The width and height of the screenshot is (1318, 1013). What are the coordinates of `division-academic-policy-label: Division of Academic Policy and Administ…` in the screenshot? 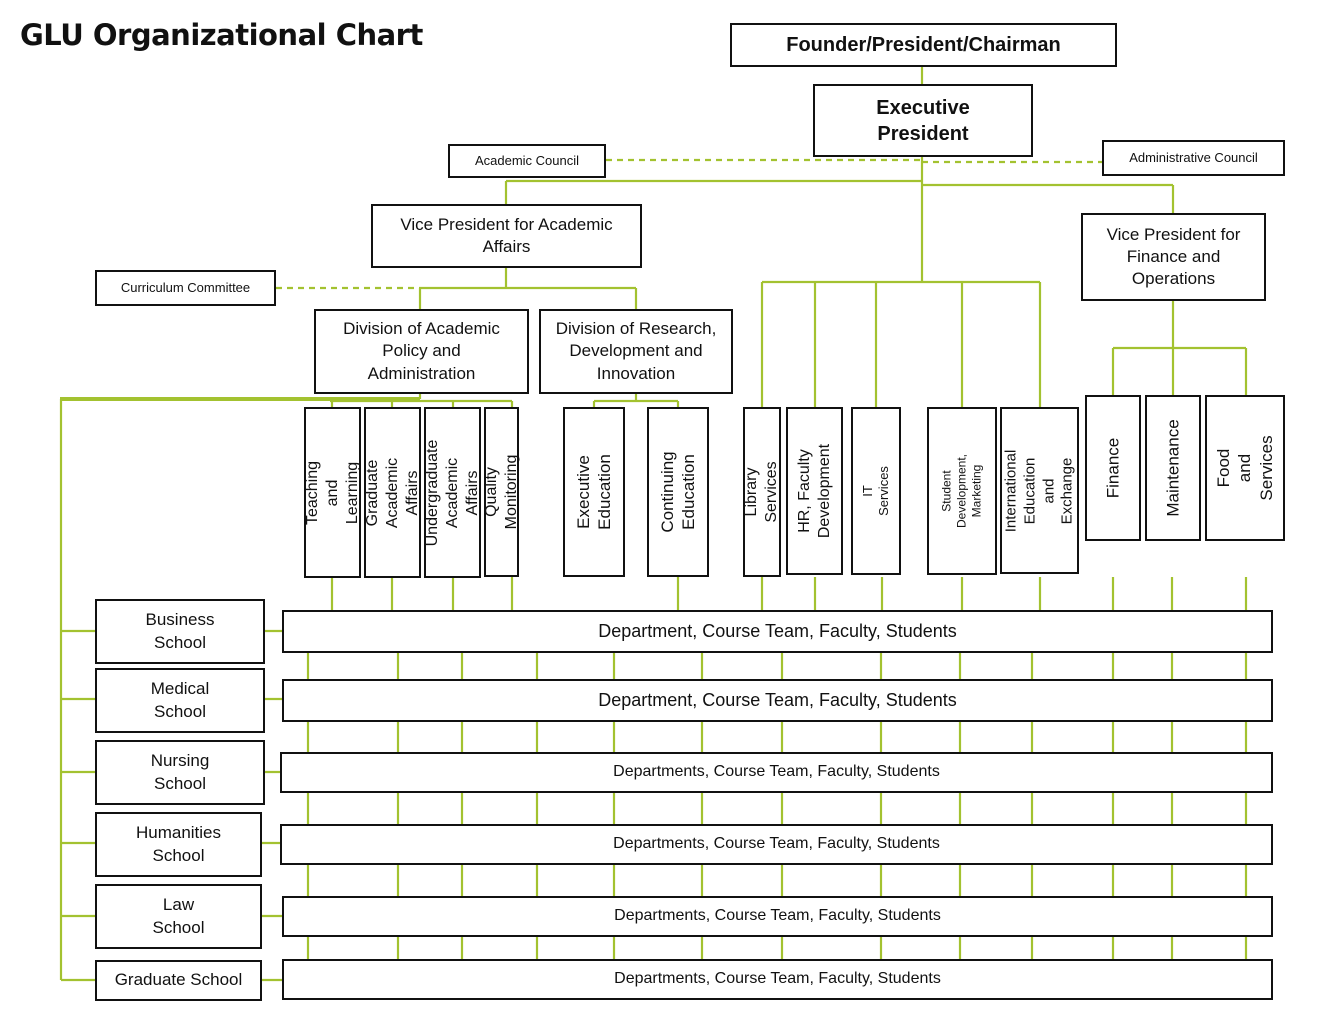 It's located at (421, 351).